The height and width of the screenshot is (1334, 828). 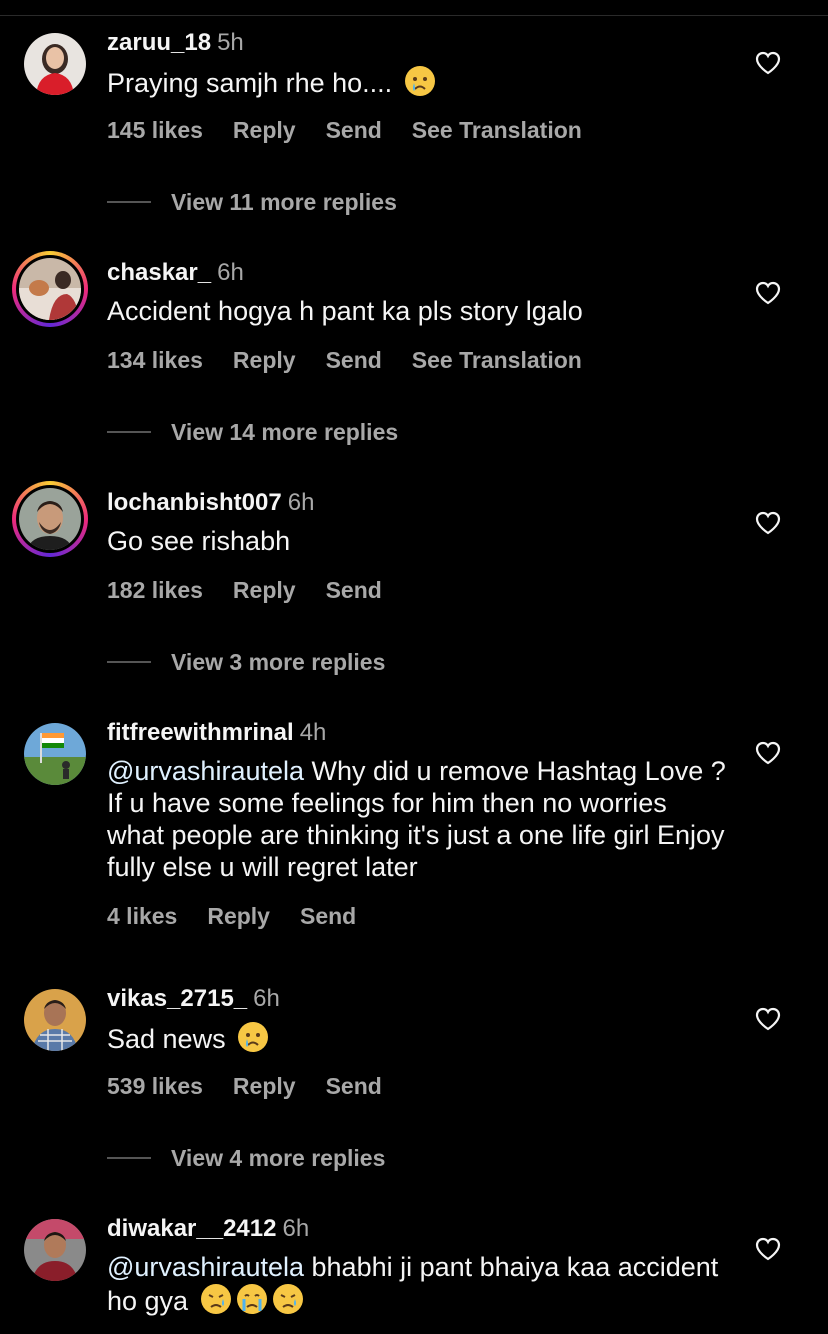 I want to click on username: lochanbisht007, so click(x=194, y=502).